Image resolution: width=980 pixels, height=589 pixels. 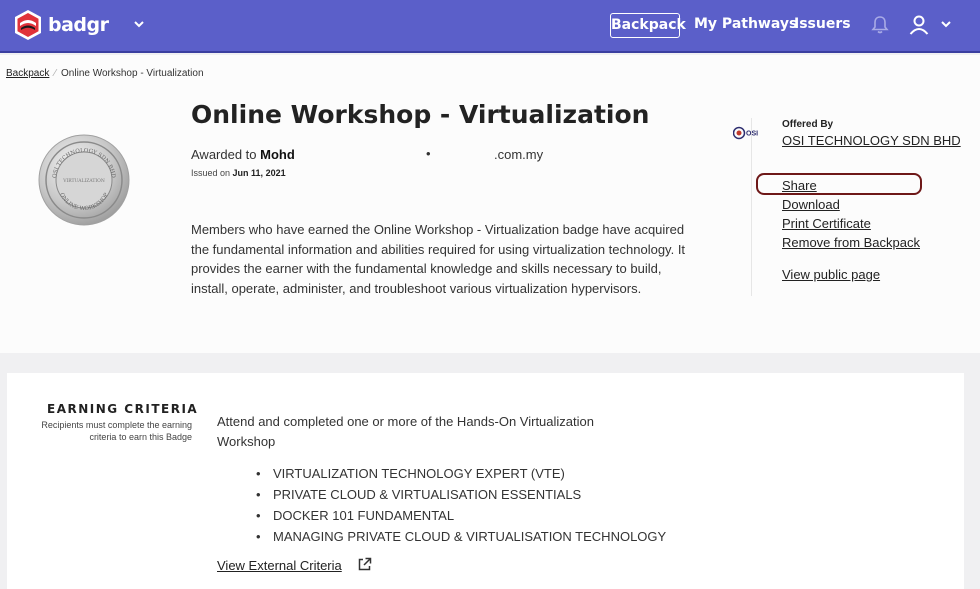 I want to click on badge-title: Online Workshop - Virtualization, so click(x=420, y=114).